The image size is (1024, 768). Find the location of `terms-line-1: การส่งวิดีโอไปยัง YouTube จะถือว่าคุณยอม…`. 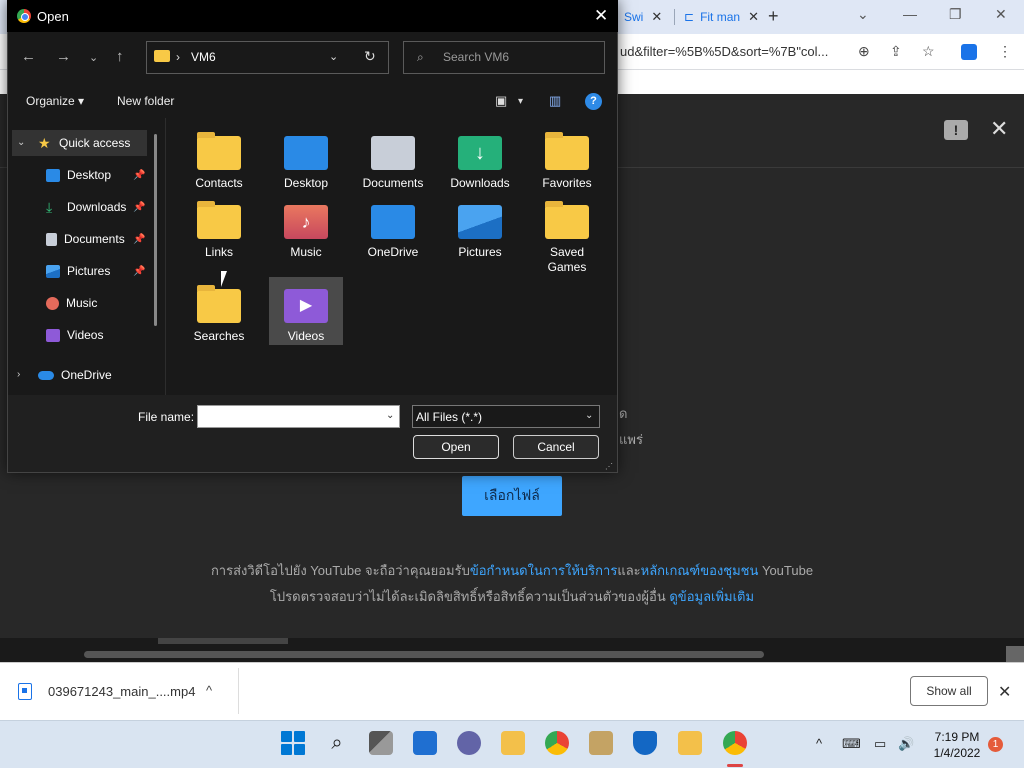

terms-line-1: การส่งวิดีโอไปยัง YouTube จะถือว่าคุณยอม… is located at coordinates (512, 570).